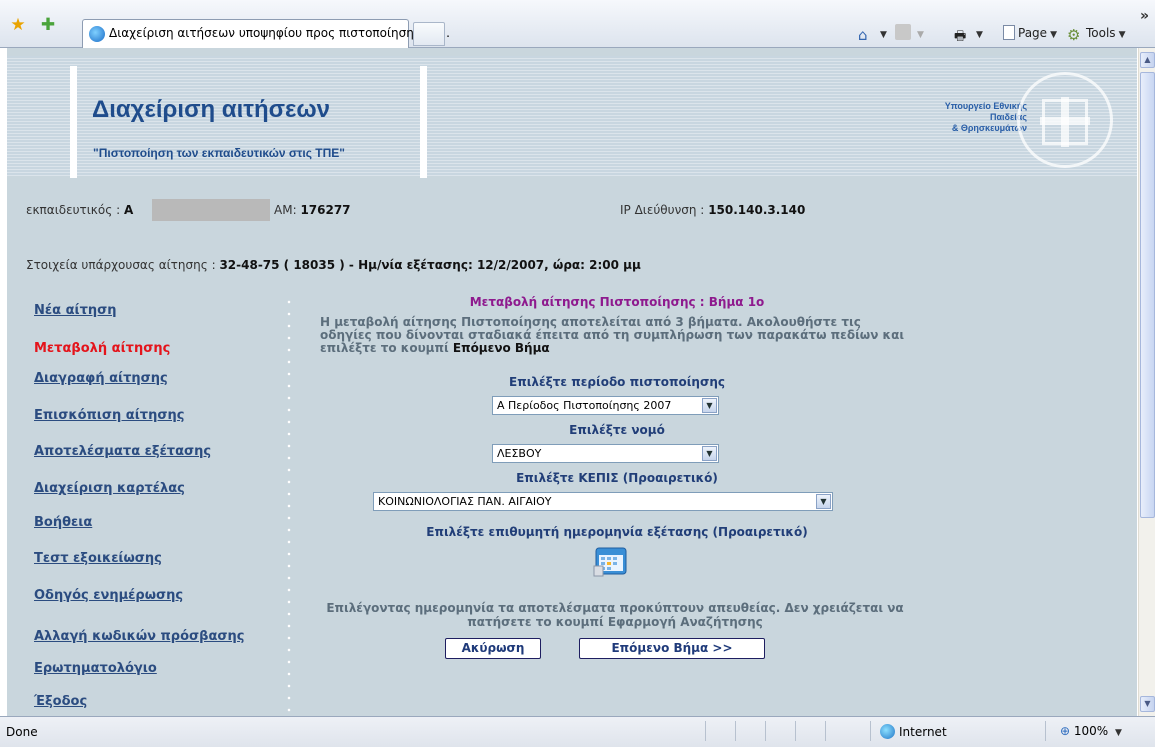 The width and height of the screenshot is (1155, 747). I want to click on kepis-select: ΚΟΙΝΩΝΙΟΛΟΓΙΑΣ ΠΑΝ. ΑΙΓΑΙΟΥ ▼, so click(603, 501).